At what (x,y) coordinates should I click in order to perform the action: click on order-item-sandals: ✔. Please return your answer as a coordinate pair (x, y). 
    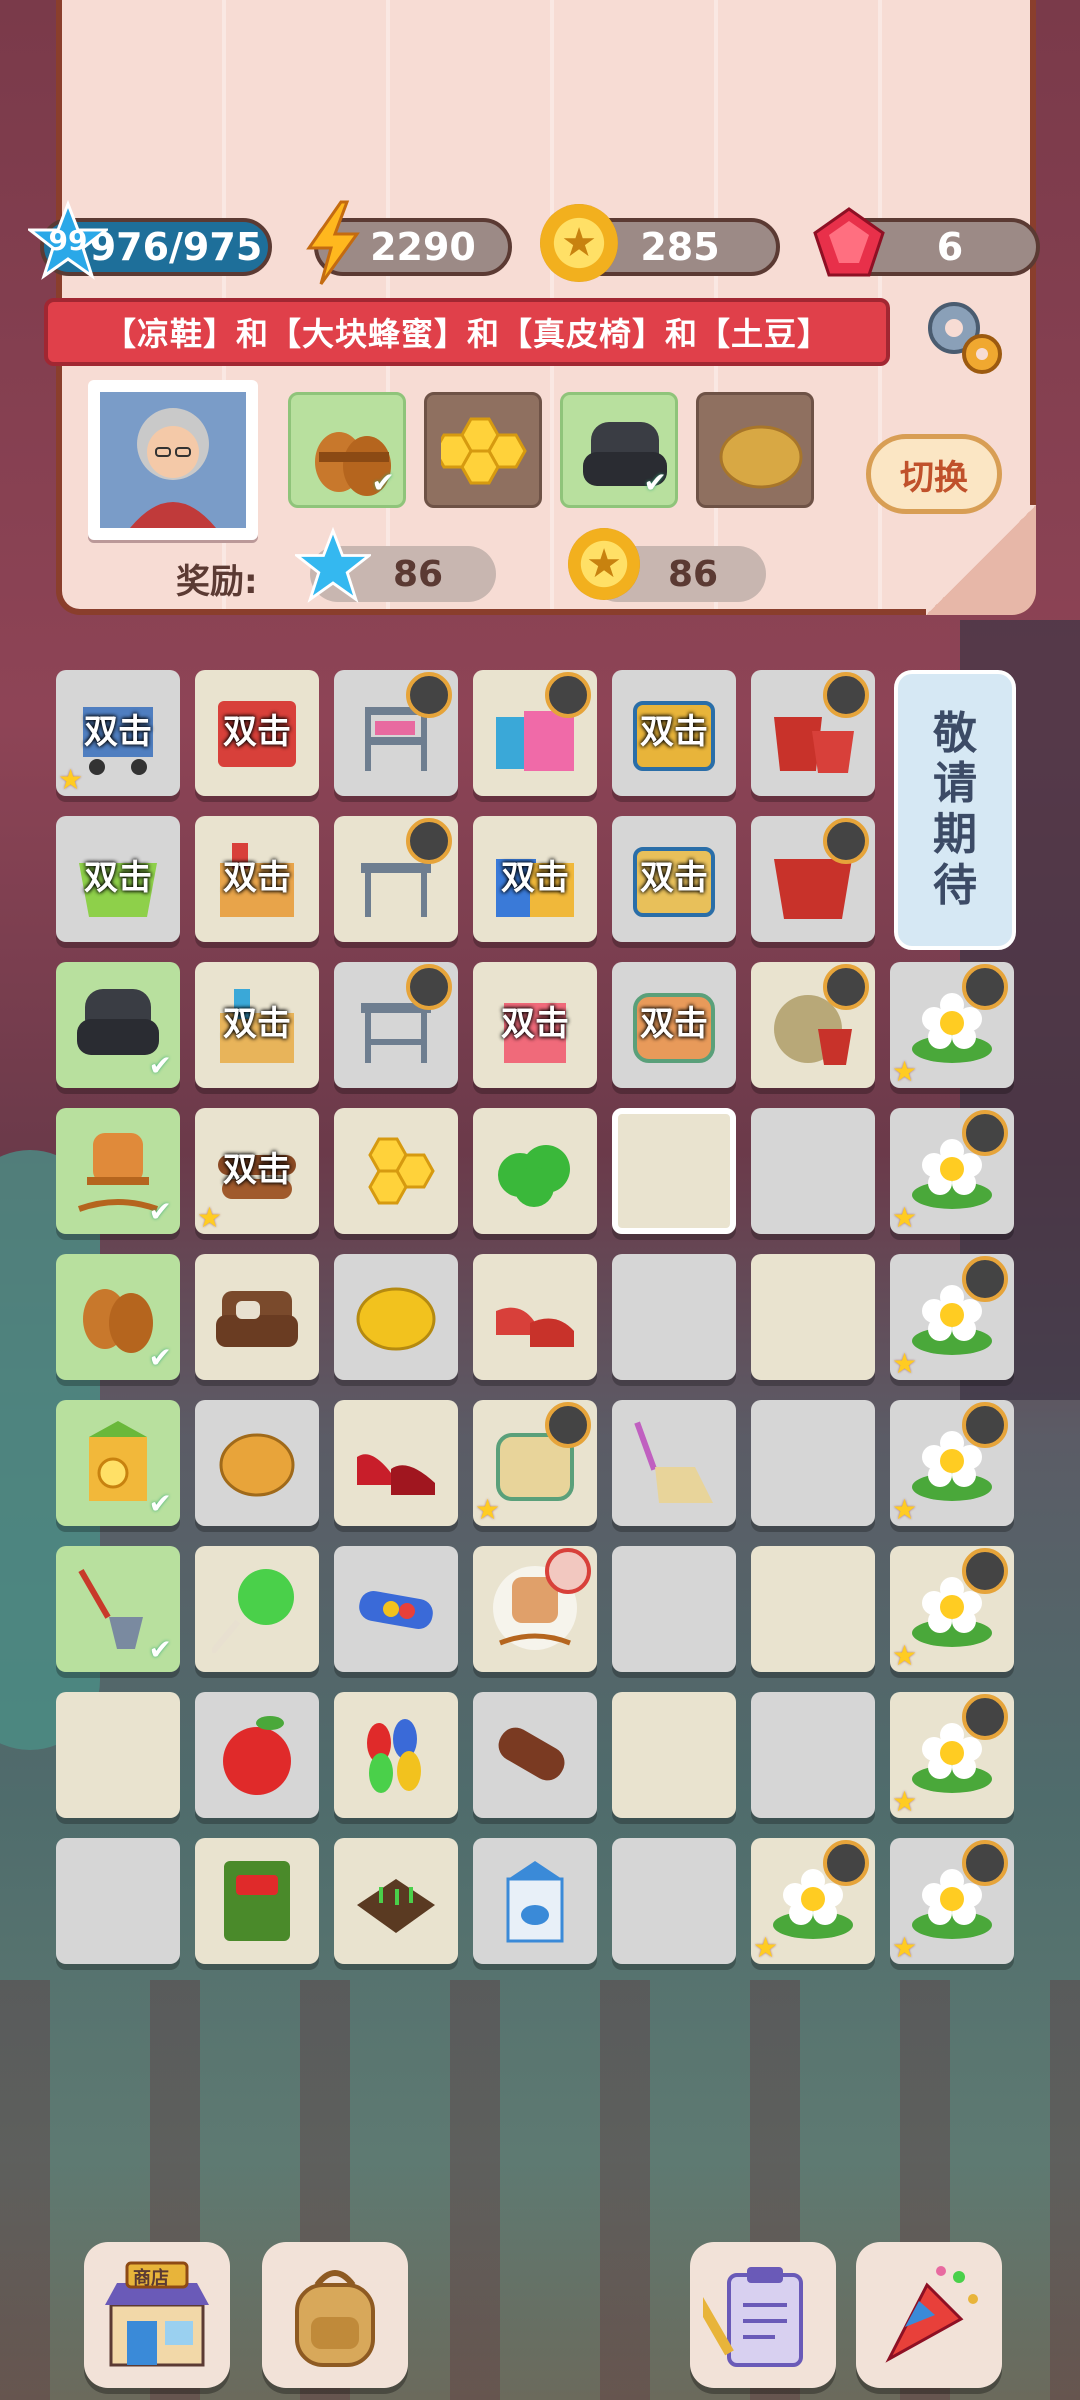
    Looking at the image, I should click on (347, 450).